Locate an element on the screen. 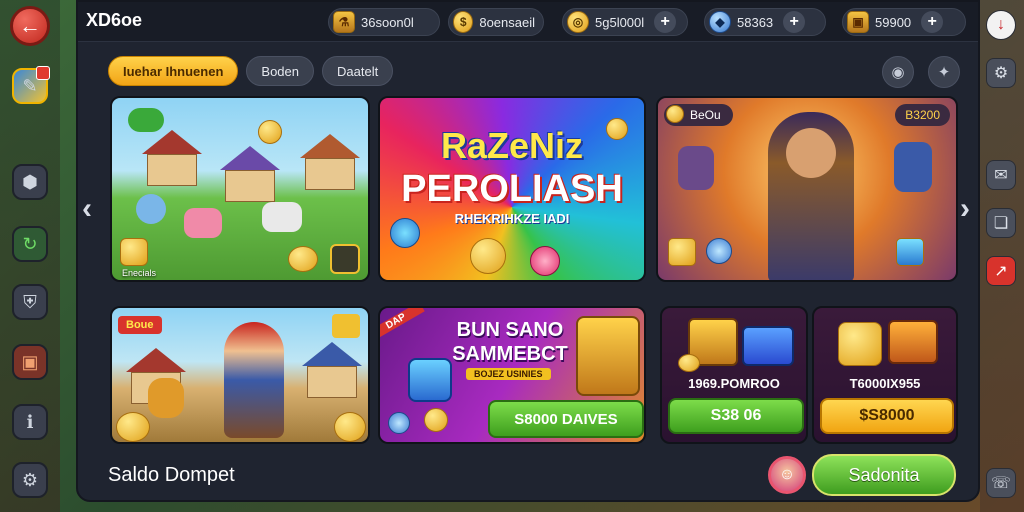 This screenshot has height=512, width=1024. map-pin-icon: ⬢ is located at coordinates (30, 182).